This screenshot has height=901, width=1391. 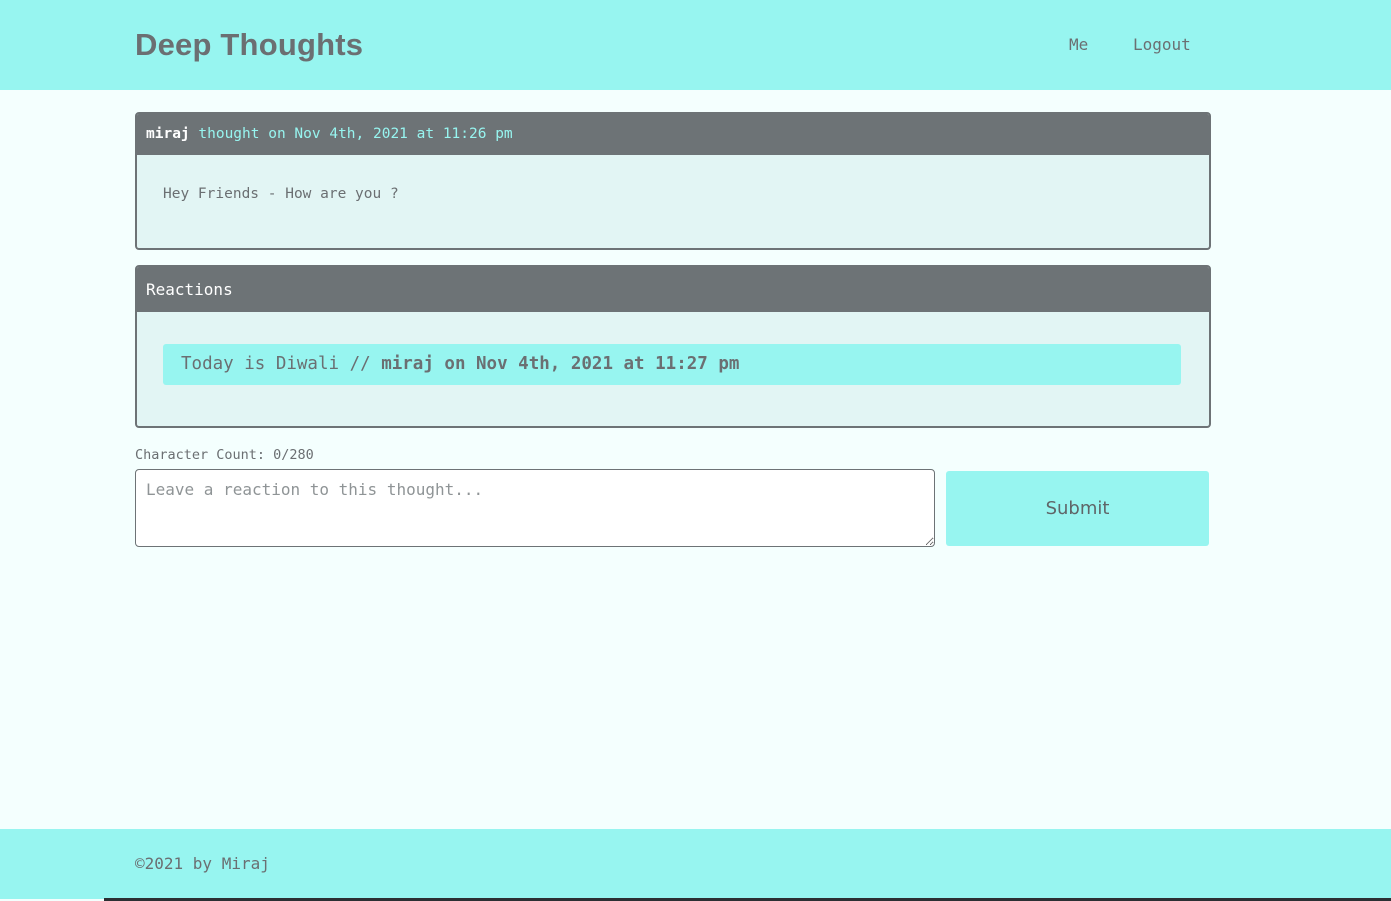 I want to click on site-title: Deep Thoughts, so click(x=249, y=45).